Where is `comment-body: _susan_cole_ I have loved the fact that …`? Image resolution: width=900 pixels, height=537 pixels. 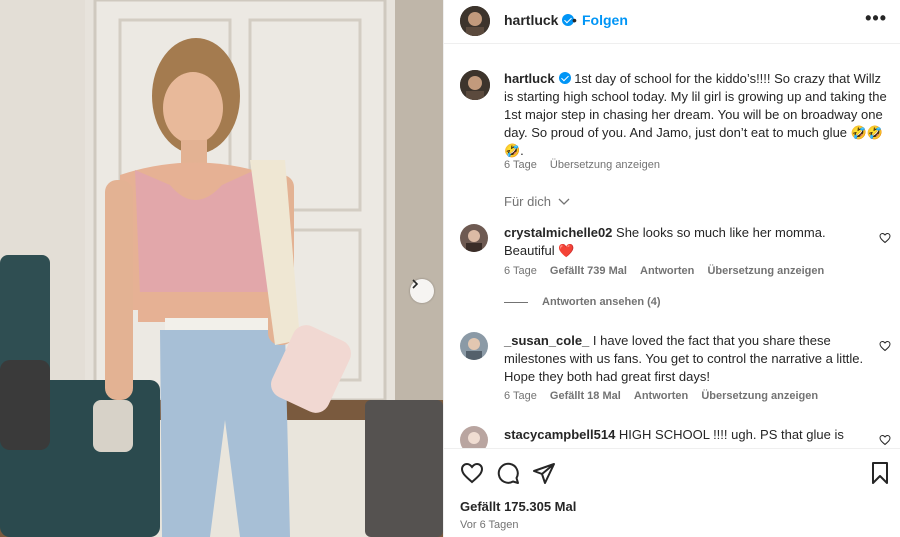
comment-body: _susan_cole_ I have loved the fact that … is located at coordinates (689, 359).